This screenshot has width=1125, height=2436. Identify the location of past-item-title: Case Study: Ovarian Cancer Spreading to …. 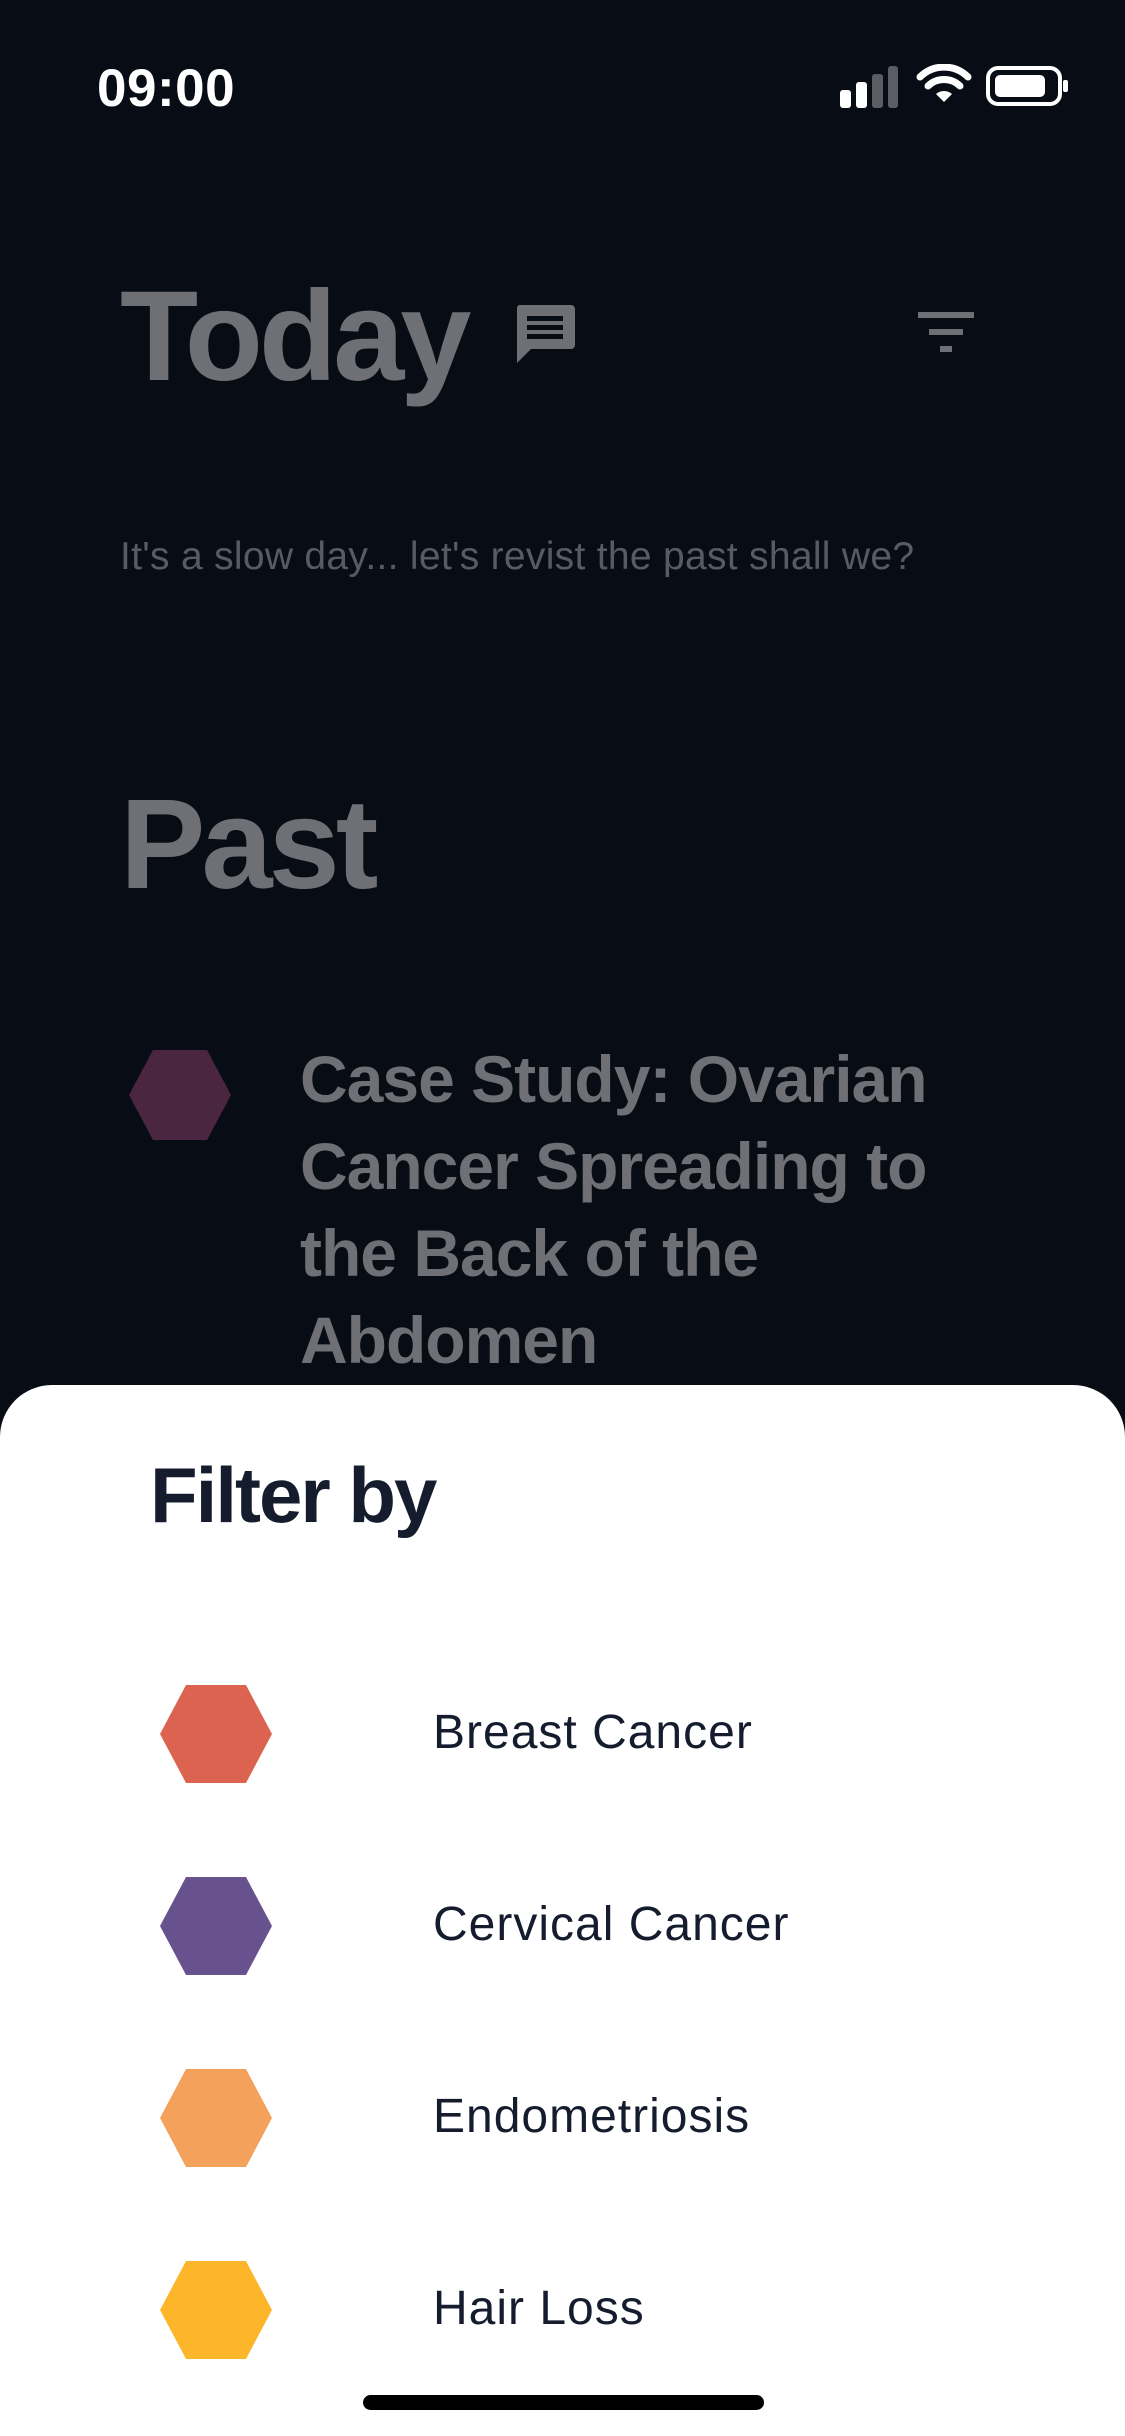
(660, 1210).